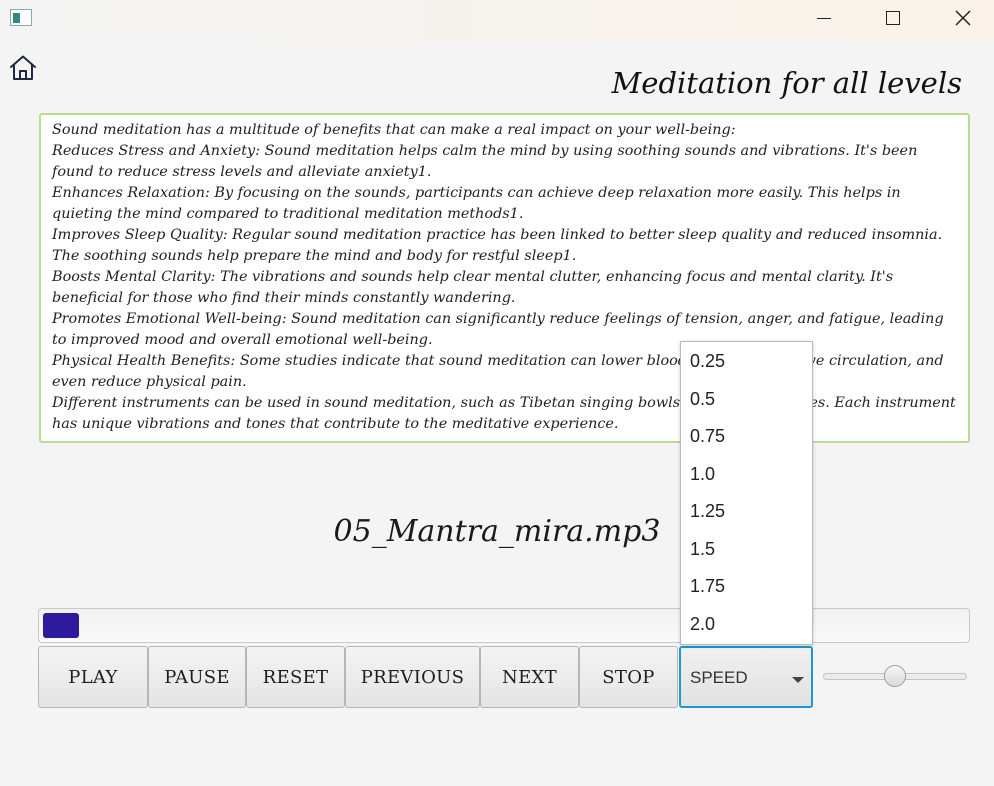 The width and height of the screenshot is (994, 786). I want to click on speed-option: 1.25, so click(746, 512).